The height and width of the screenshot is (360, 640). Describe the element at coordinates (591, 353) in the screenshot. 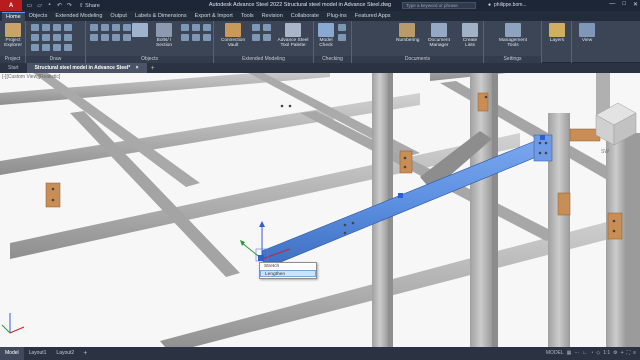

I see `polar-icon: ◔` at that location.